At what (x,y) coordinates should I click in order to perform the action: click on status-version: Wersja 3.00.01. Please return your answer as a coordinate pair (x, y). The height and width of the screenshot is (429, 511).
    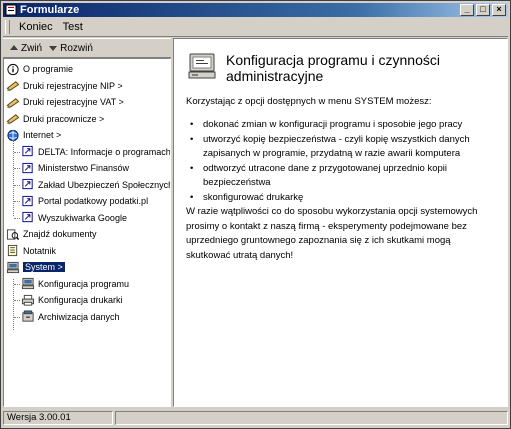
    Looking at the image, I should click on (58, 418).